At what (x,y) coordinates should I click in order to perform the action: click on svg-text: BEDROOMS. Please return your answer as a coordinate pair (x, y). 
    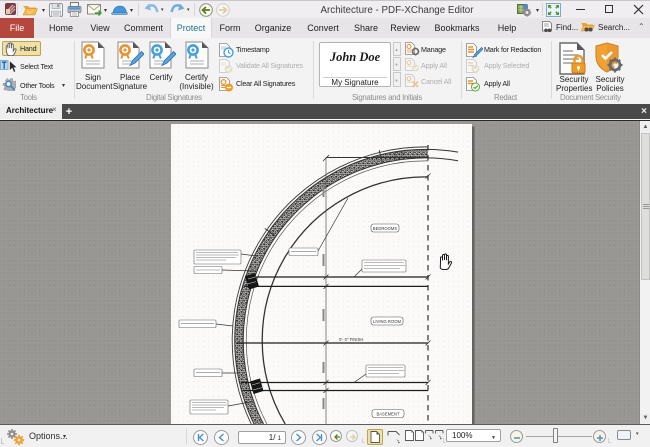
    Looking at the image, I should click on (385, 228).